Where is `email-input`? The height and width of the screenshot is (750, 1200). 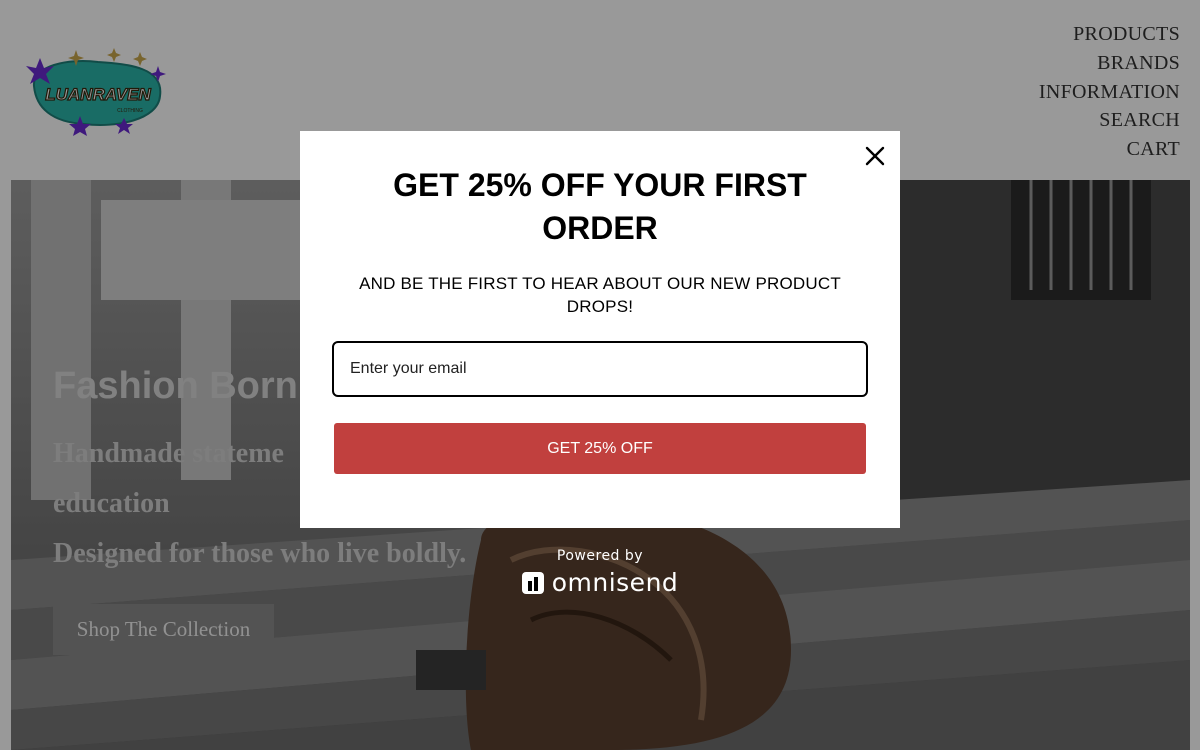 email-input is located at coordinates (600, 369).